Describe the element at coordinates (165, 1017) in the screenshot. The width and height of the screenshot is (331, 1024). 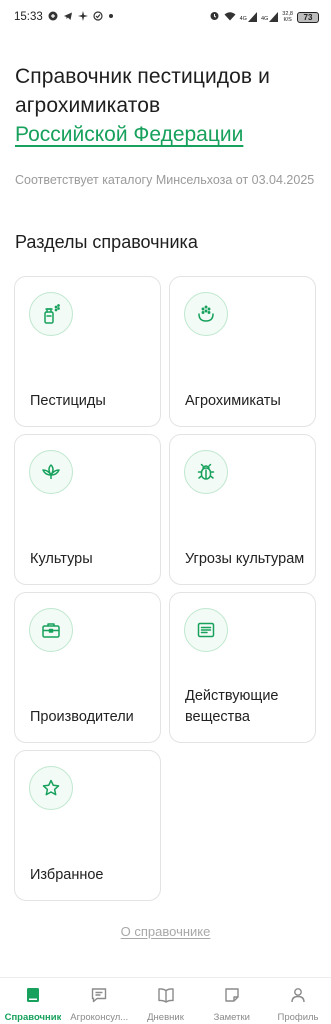
I see `nav-label: Дневник` at that location.